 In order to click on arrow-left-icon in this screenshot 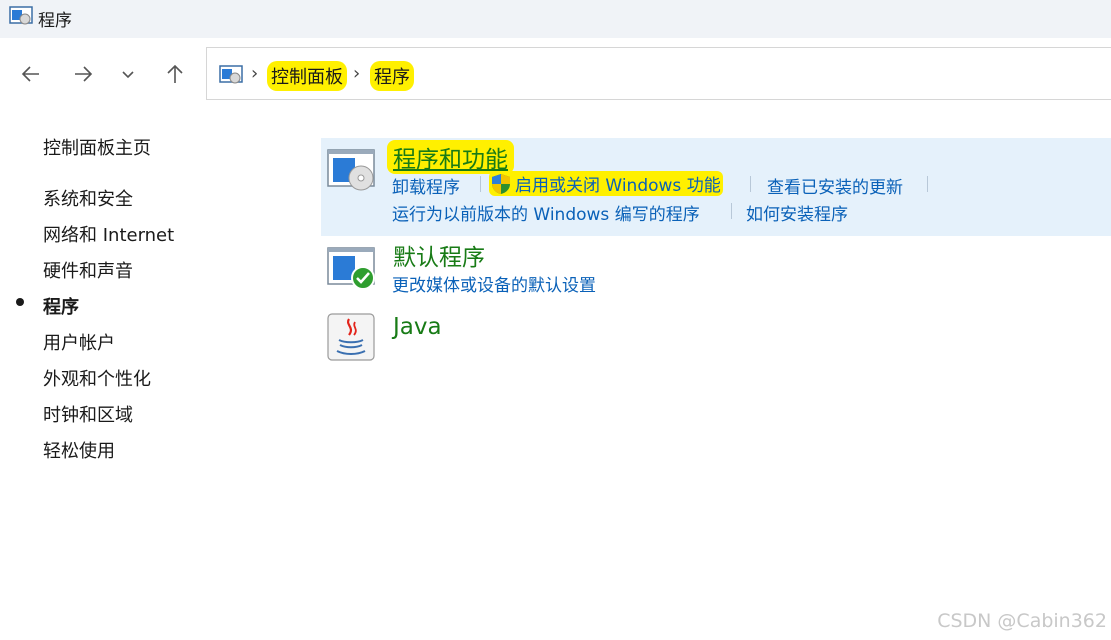, I will do `click(30, 74)`.